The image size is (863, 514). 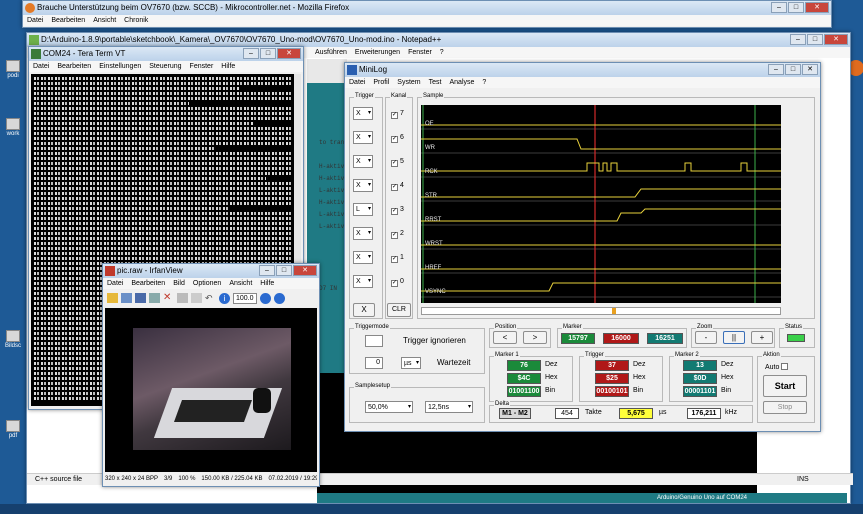 What do you see at coordinates (411, 363) in the screenshot?
I see `wait-unit-select: µs` at bounding box center [411, 363].